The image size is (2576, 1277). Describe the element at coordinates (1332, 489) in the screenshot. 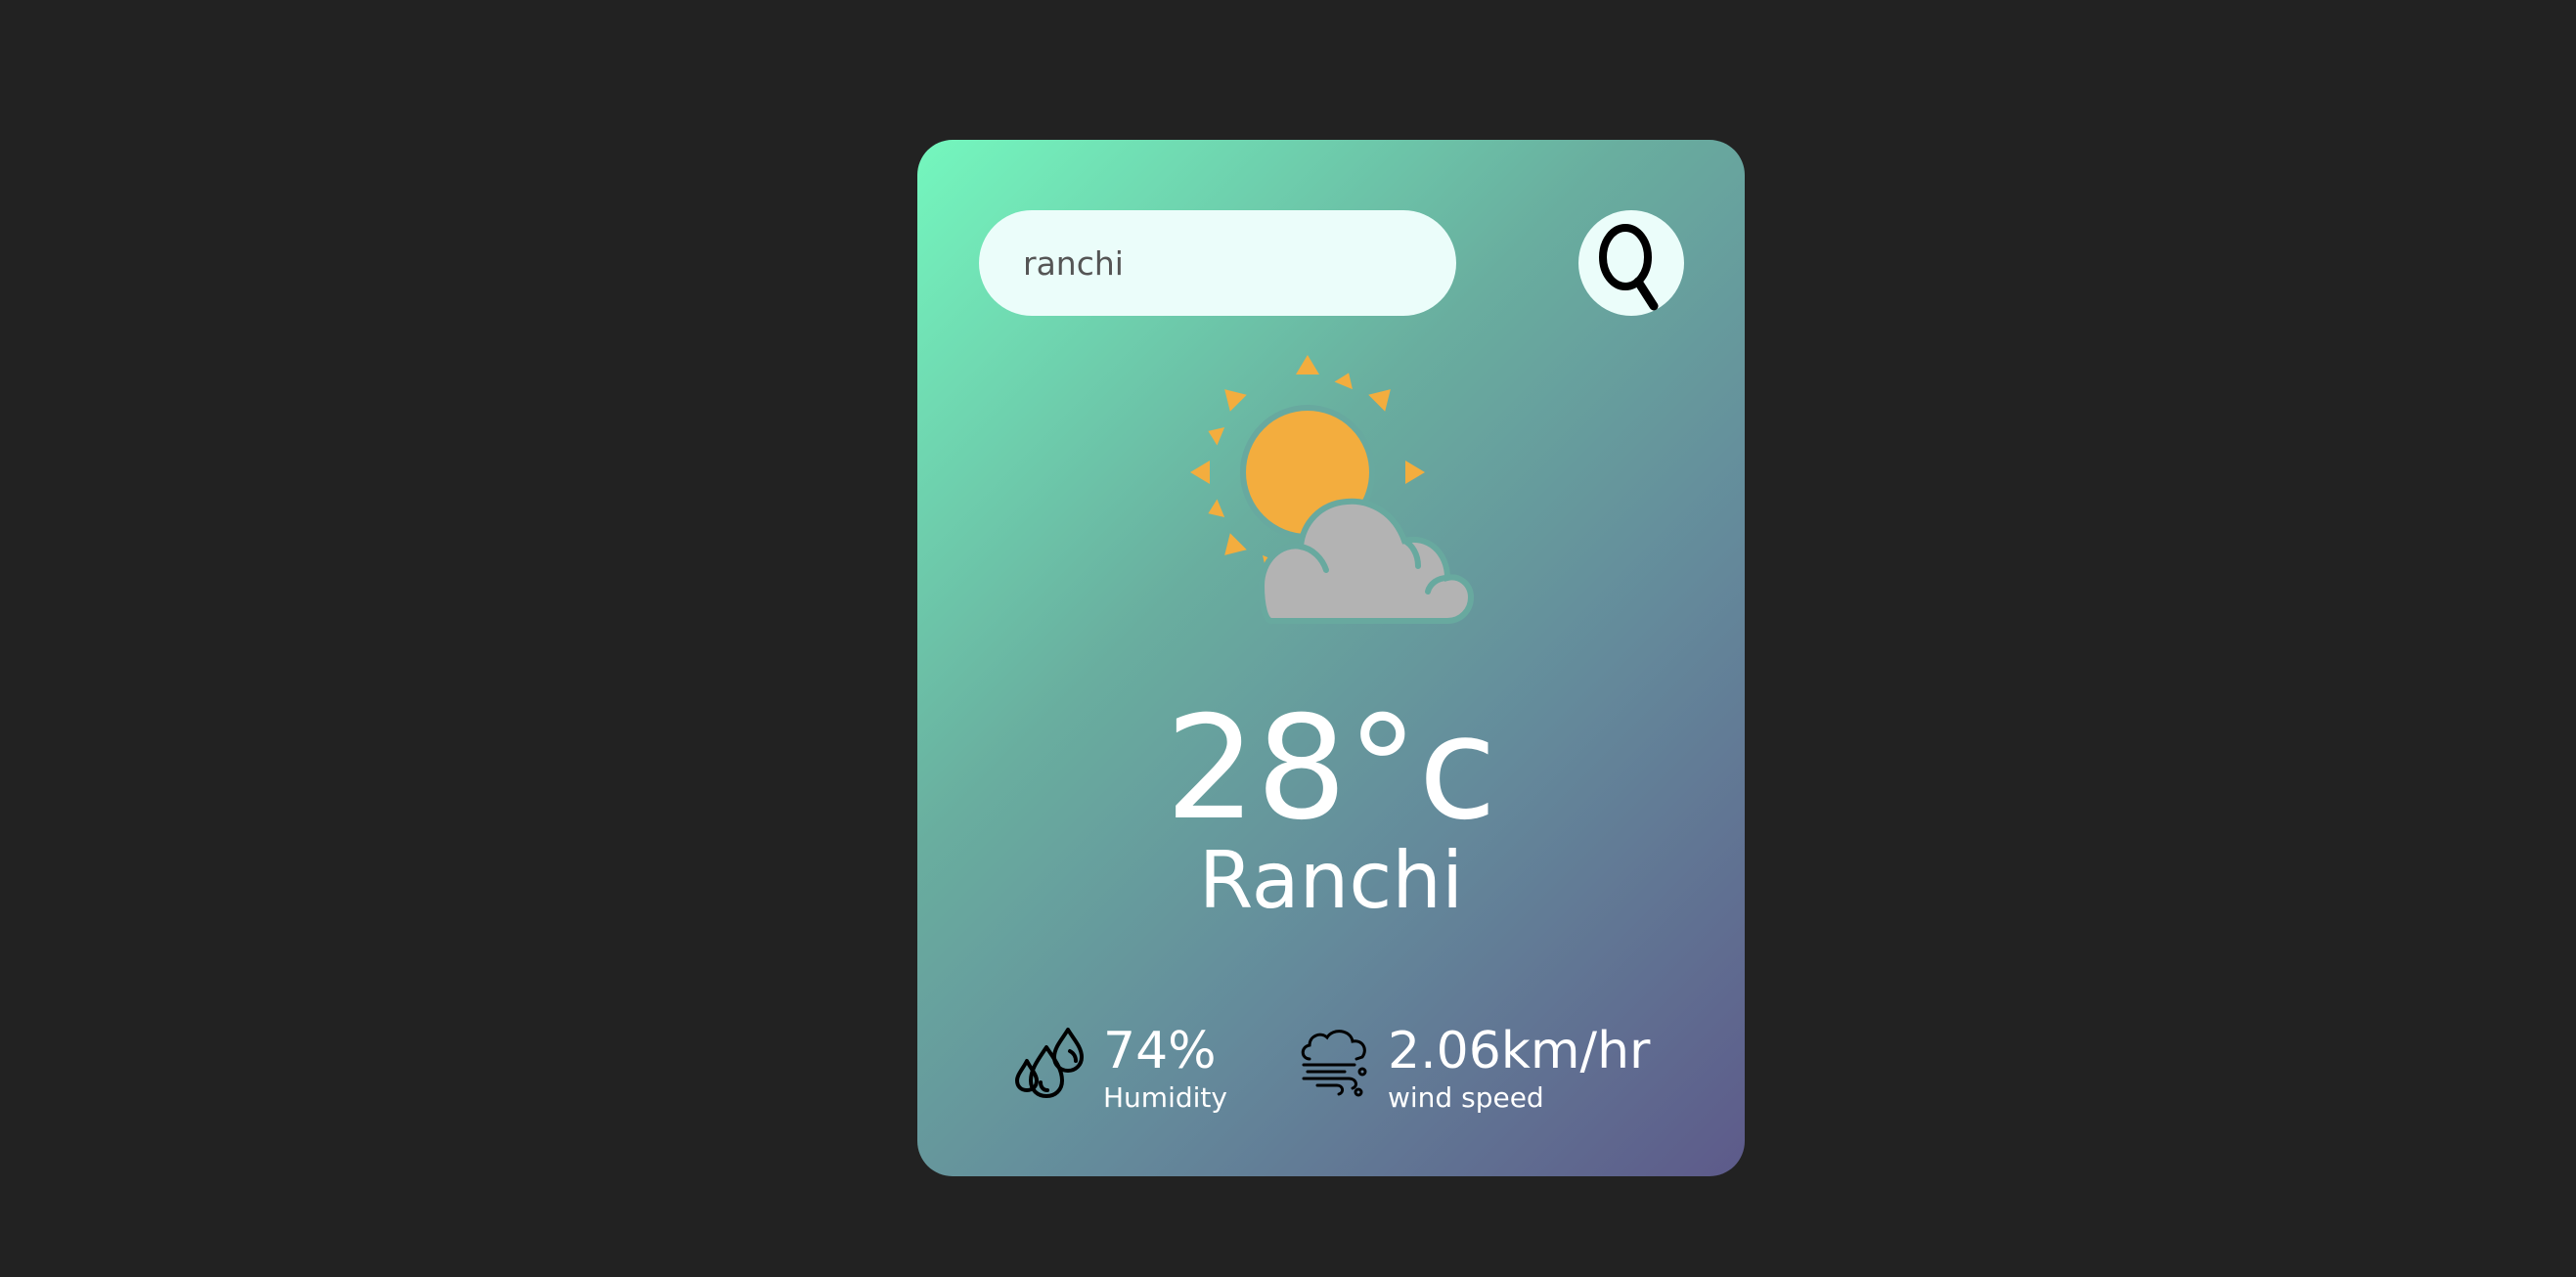

I see `sun-behind-cloud-icon` at that location.